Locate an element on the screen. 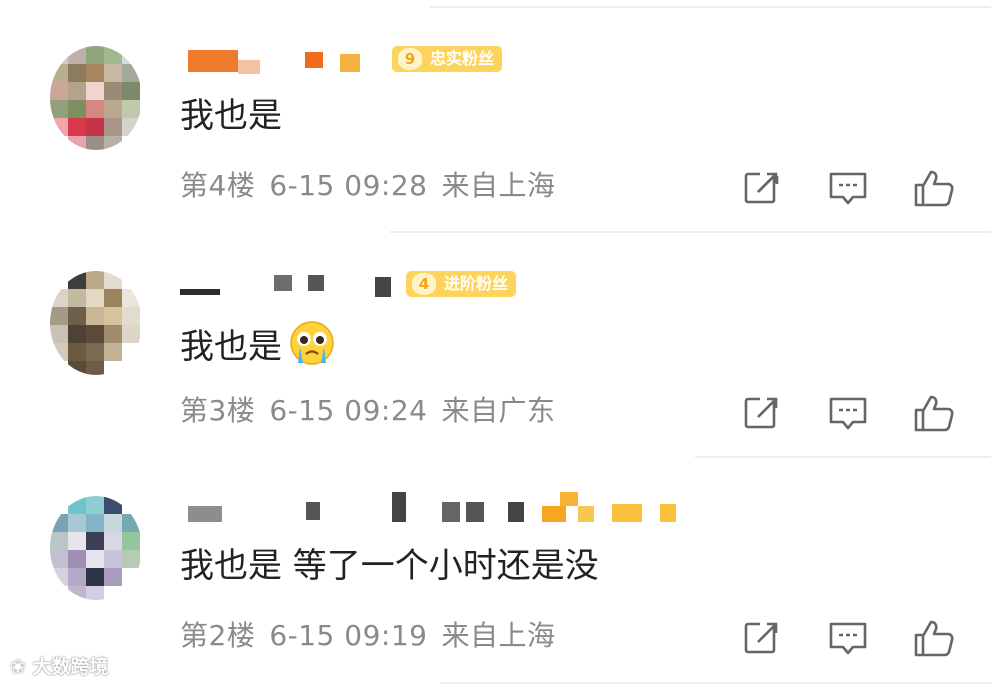 The width and height of the screenshot is (991, 684). fan-level-number: 9 is located at coordinates (410, 59).